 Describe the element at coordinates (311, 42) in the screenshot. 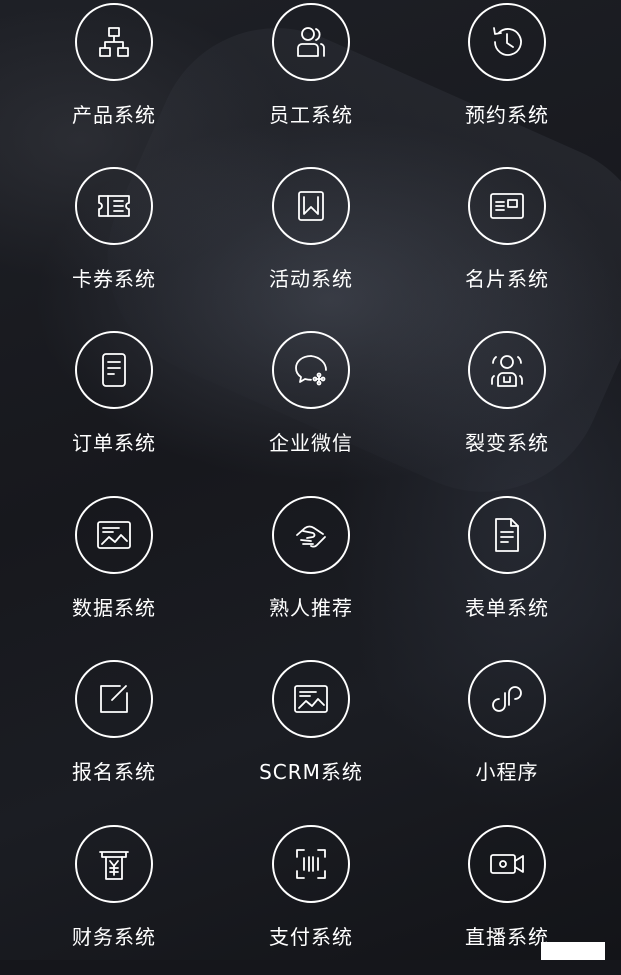

I see `staff-icon` at that location.